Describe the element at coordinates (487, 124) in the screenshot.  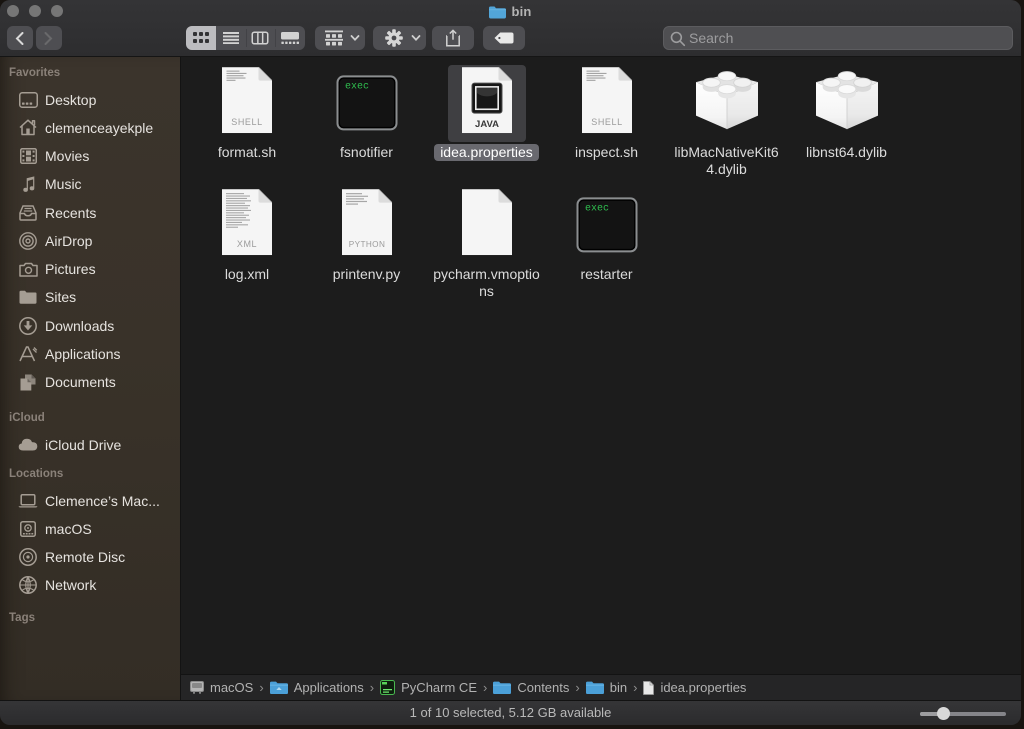
I see `svg-text: JAVA` at that location.